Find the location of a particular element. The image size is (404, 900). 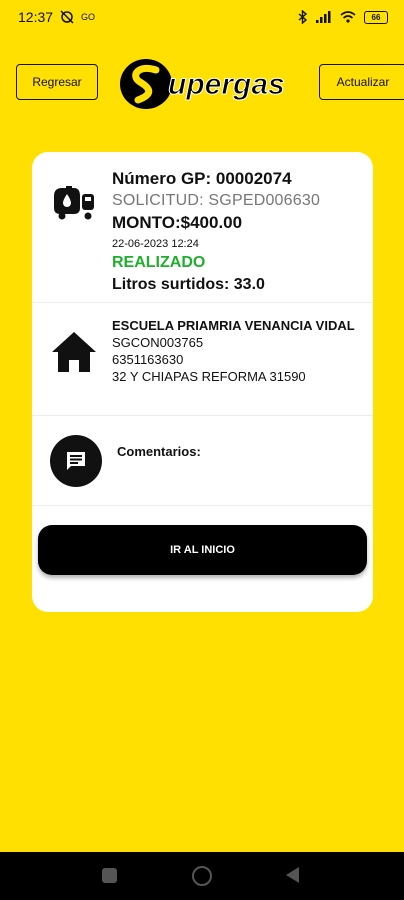

header: Regresar upergas Actualizar is located at coordinates (202, 84).